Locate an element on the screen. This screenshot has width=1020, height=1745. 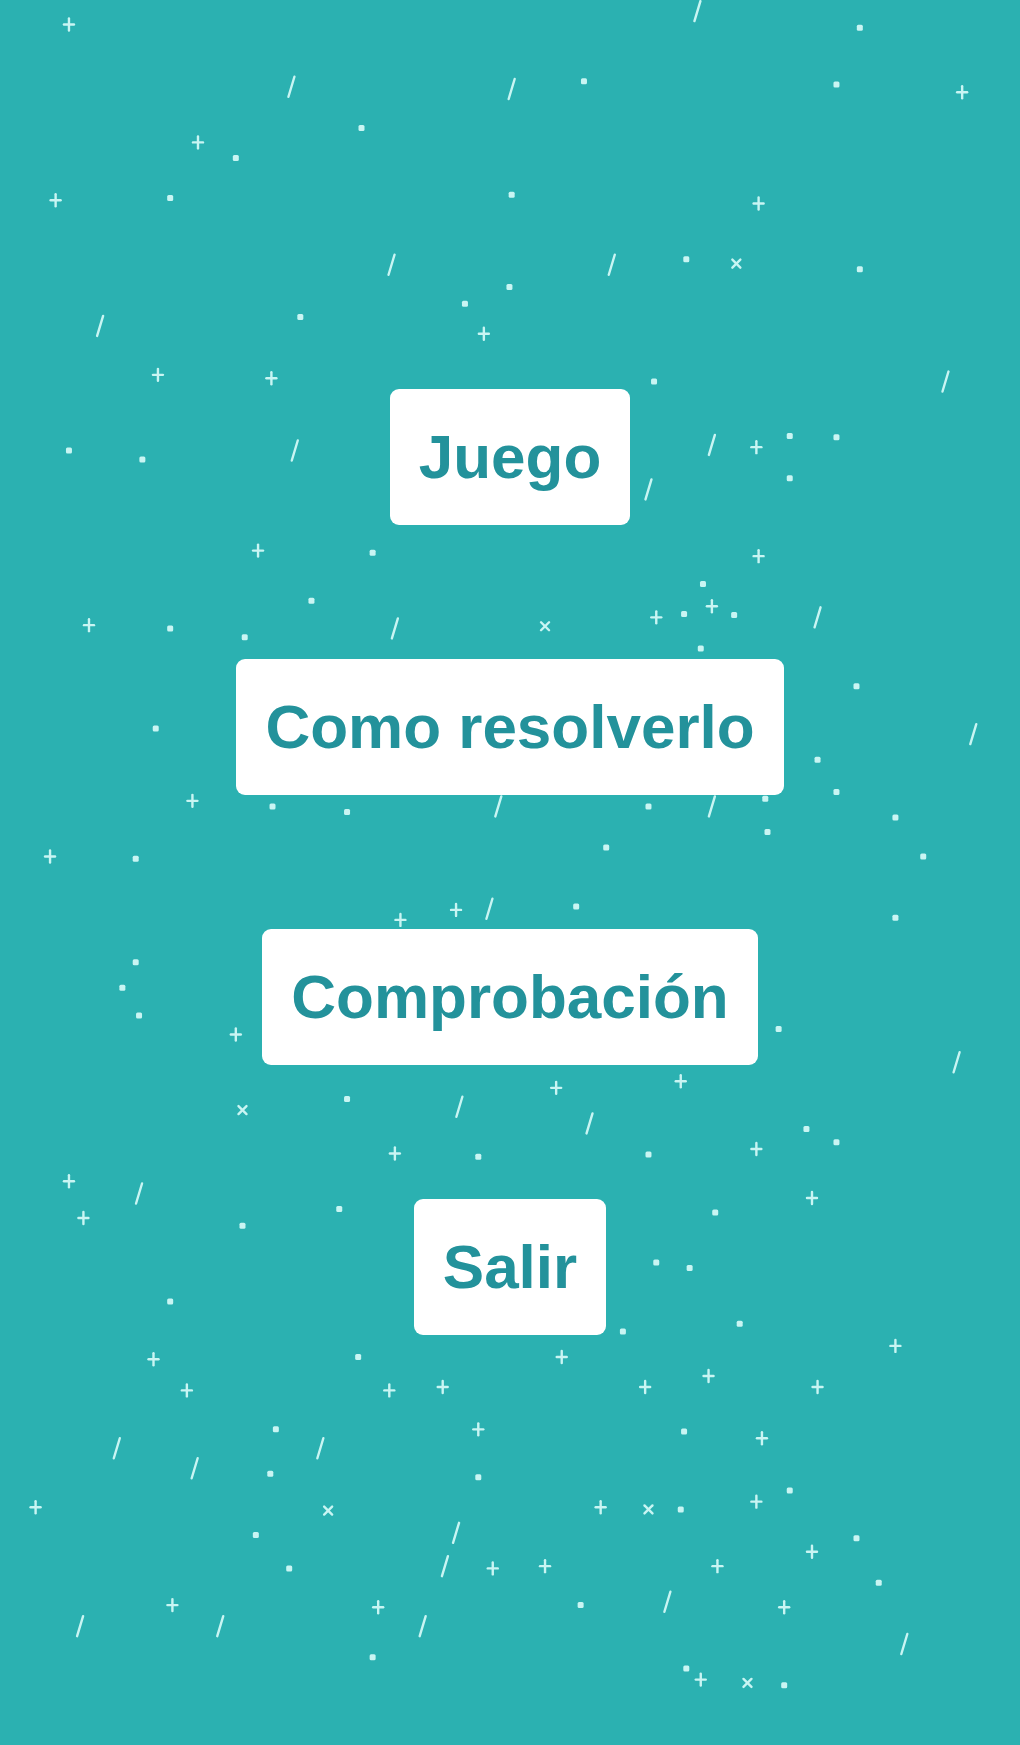
menu-button: Salir is located at coordinates (510, 1267).